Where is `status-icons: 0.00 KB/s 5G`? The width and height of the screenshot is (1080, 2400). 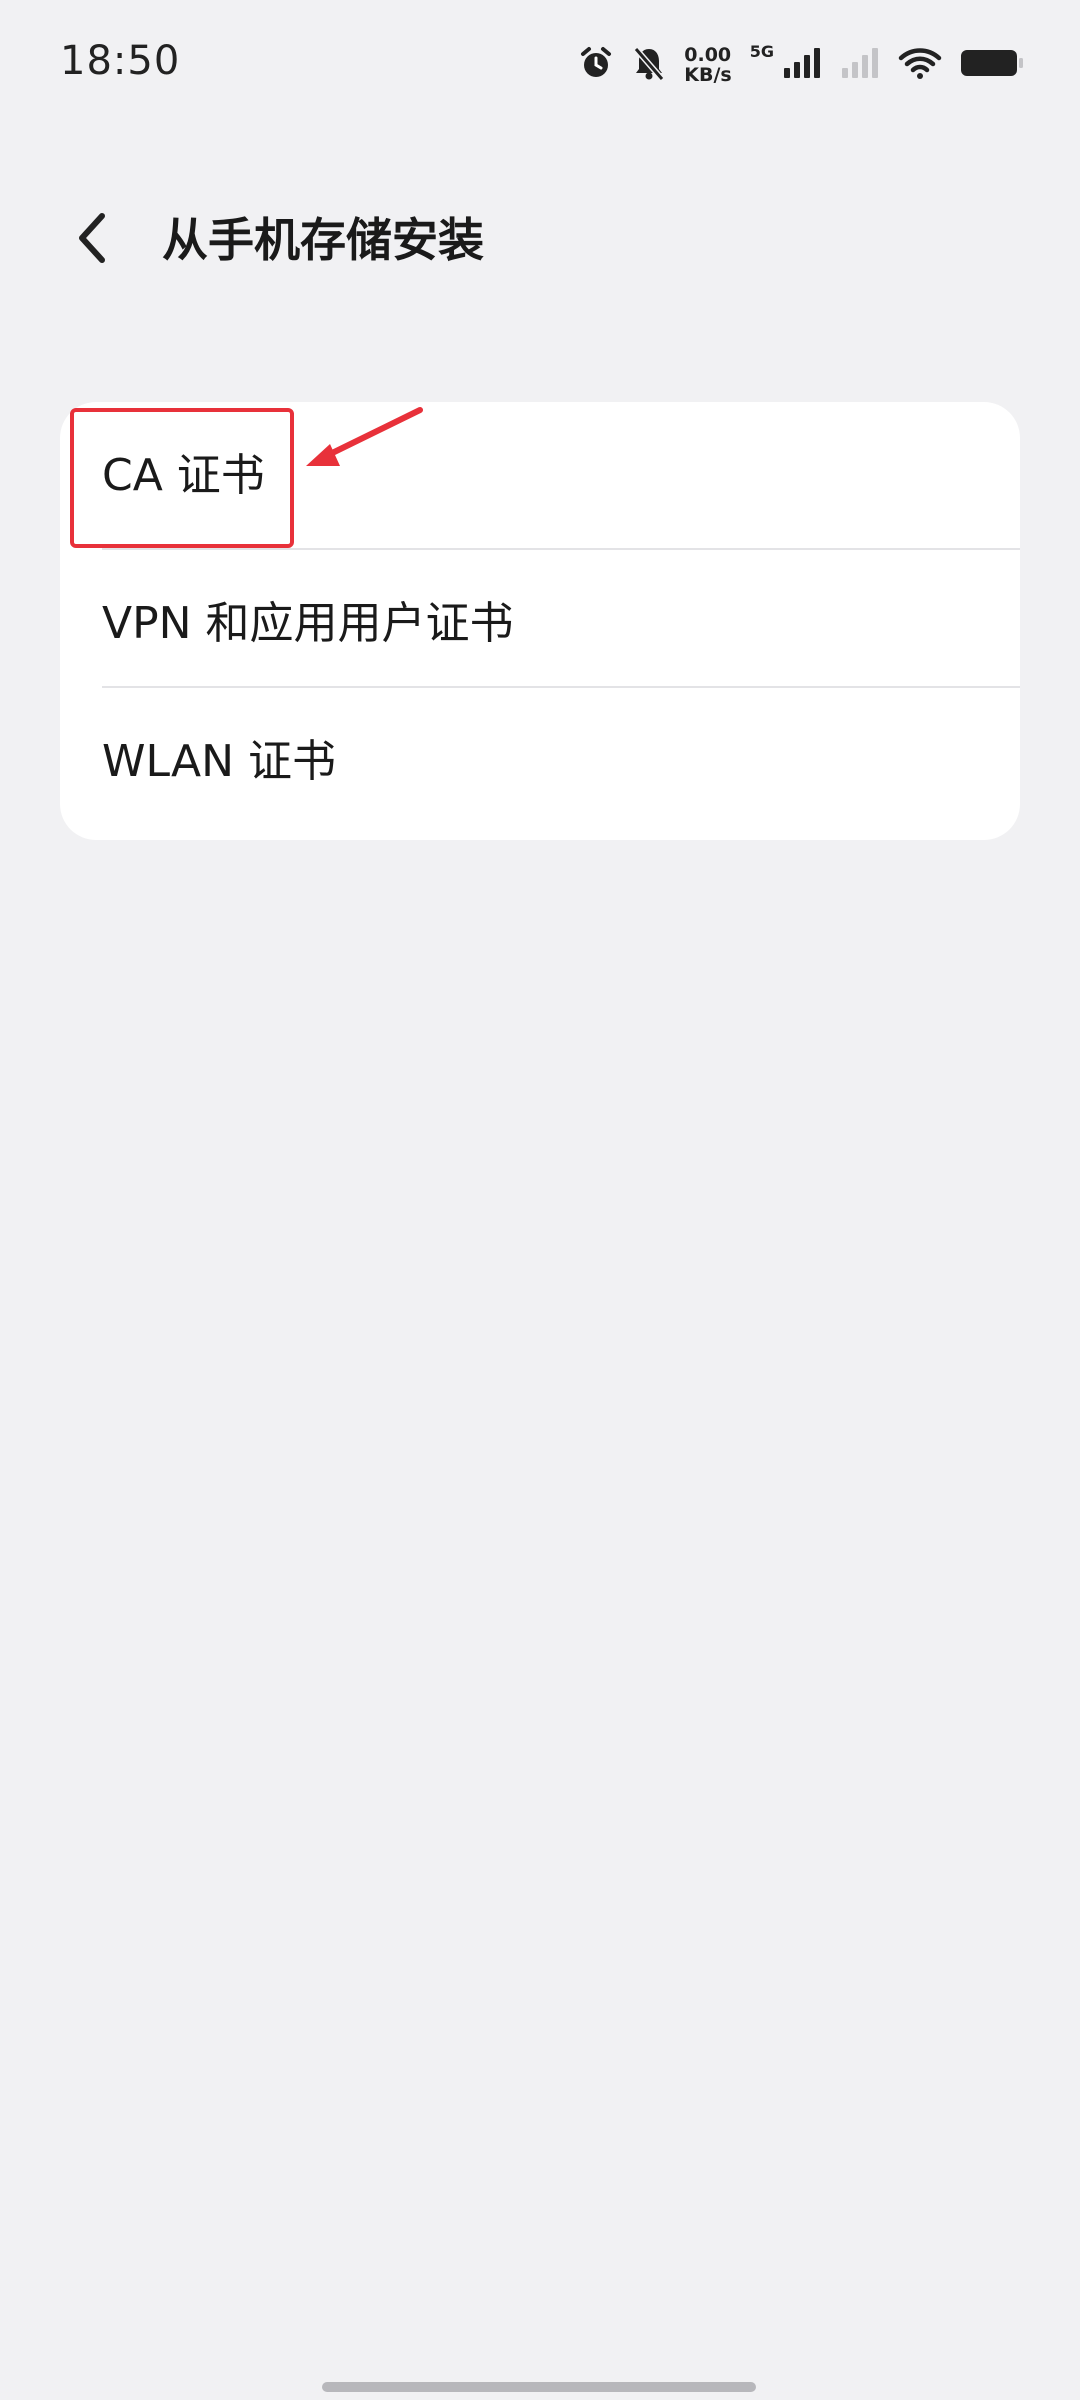 status-icons: 0.00 KB/s 5G is located at coordinates (801, 65).